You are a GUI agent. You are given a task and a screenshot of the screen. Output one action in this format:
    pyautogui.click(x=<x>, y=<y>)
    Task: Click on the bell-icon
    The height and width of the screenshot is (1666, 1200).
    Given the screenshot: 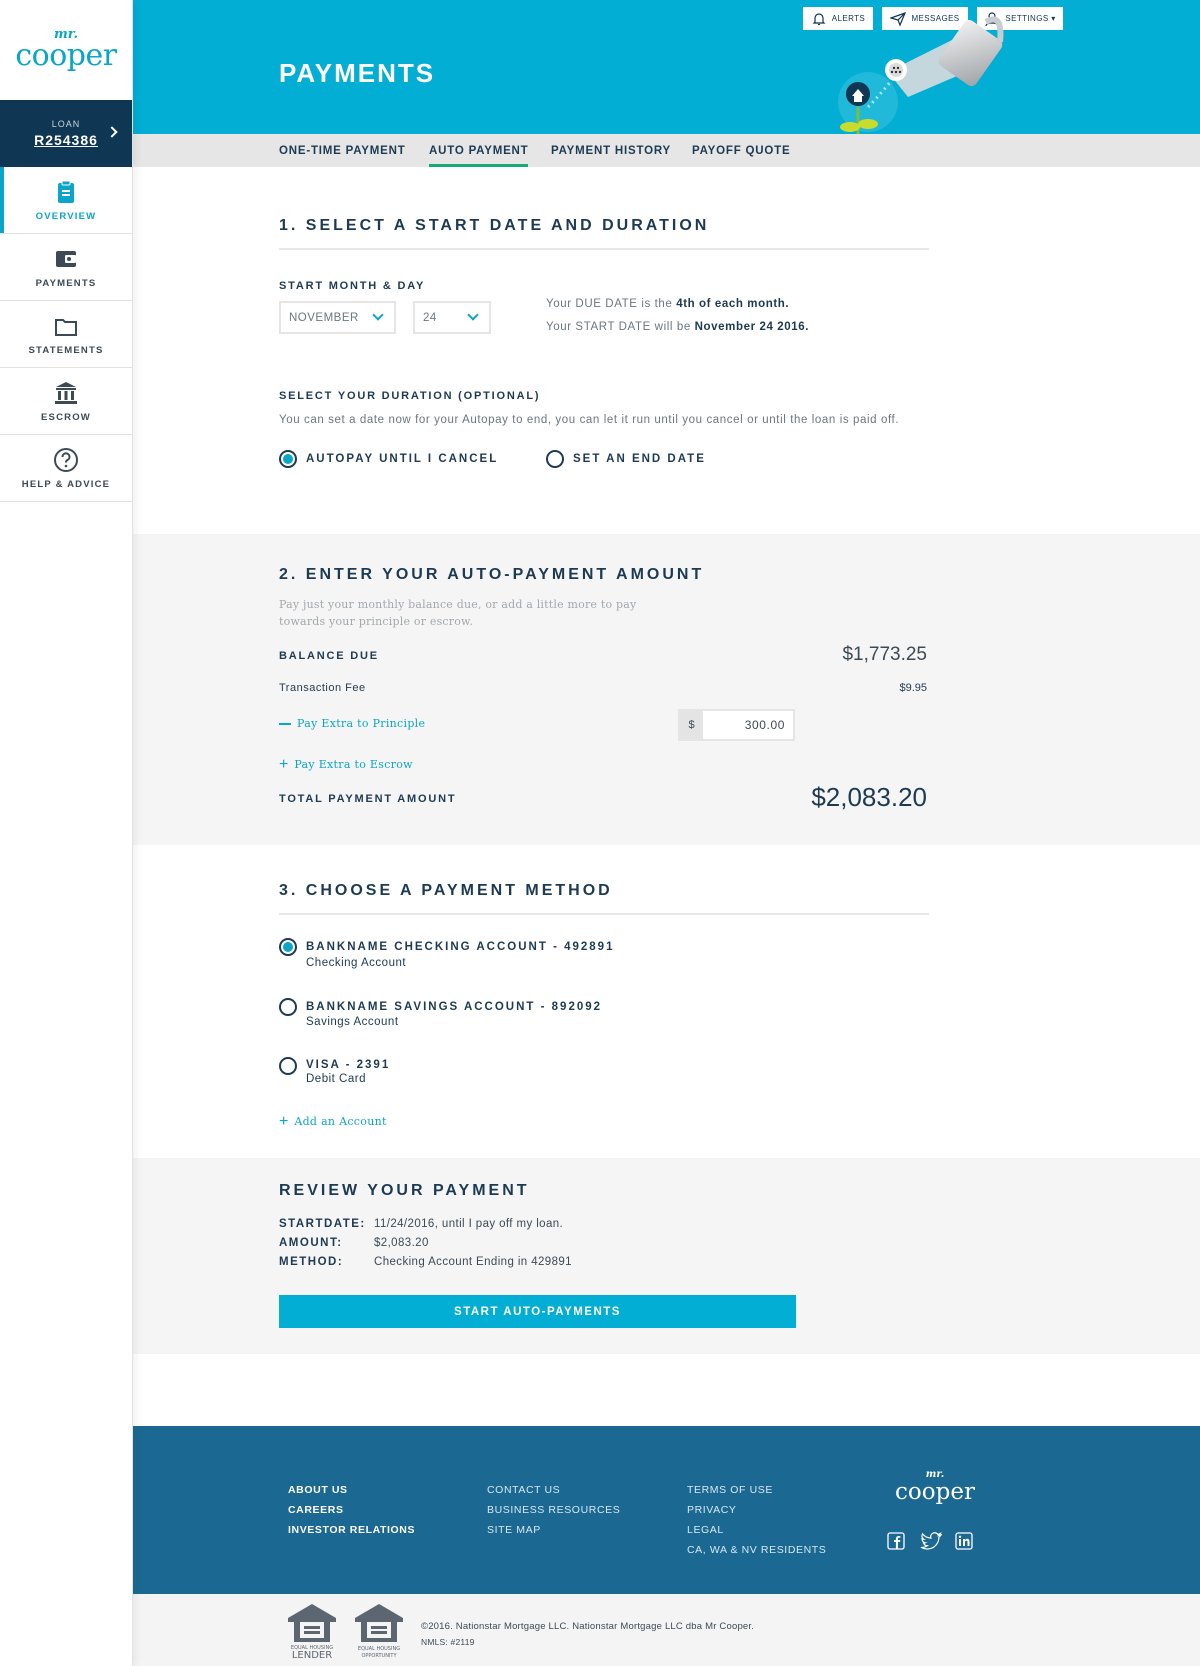 What is the action you would take?
    pyautogui.click(x=819, y=18)
    